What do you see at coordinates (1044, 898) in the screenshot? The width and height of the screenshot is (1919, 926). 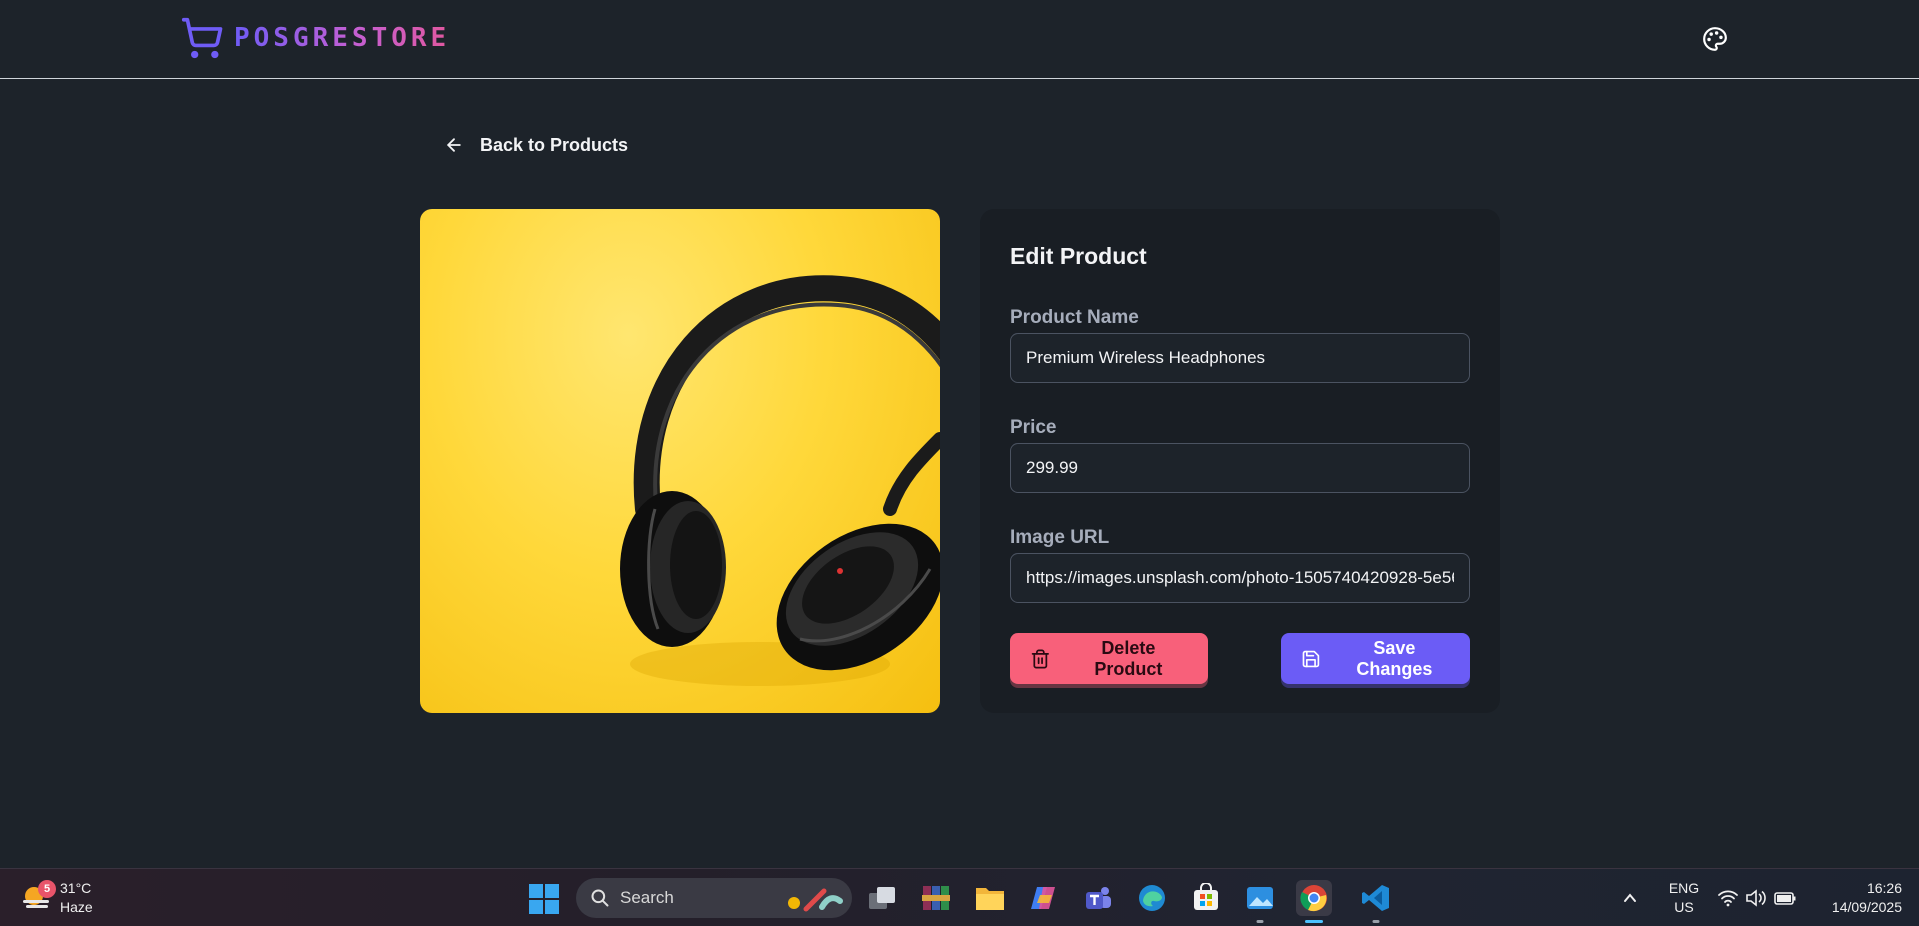 I see `copilot-icon` at bounding box center [1044, 898].